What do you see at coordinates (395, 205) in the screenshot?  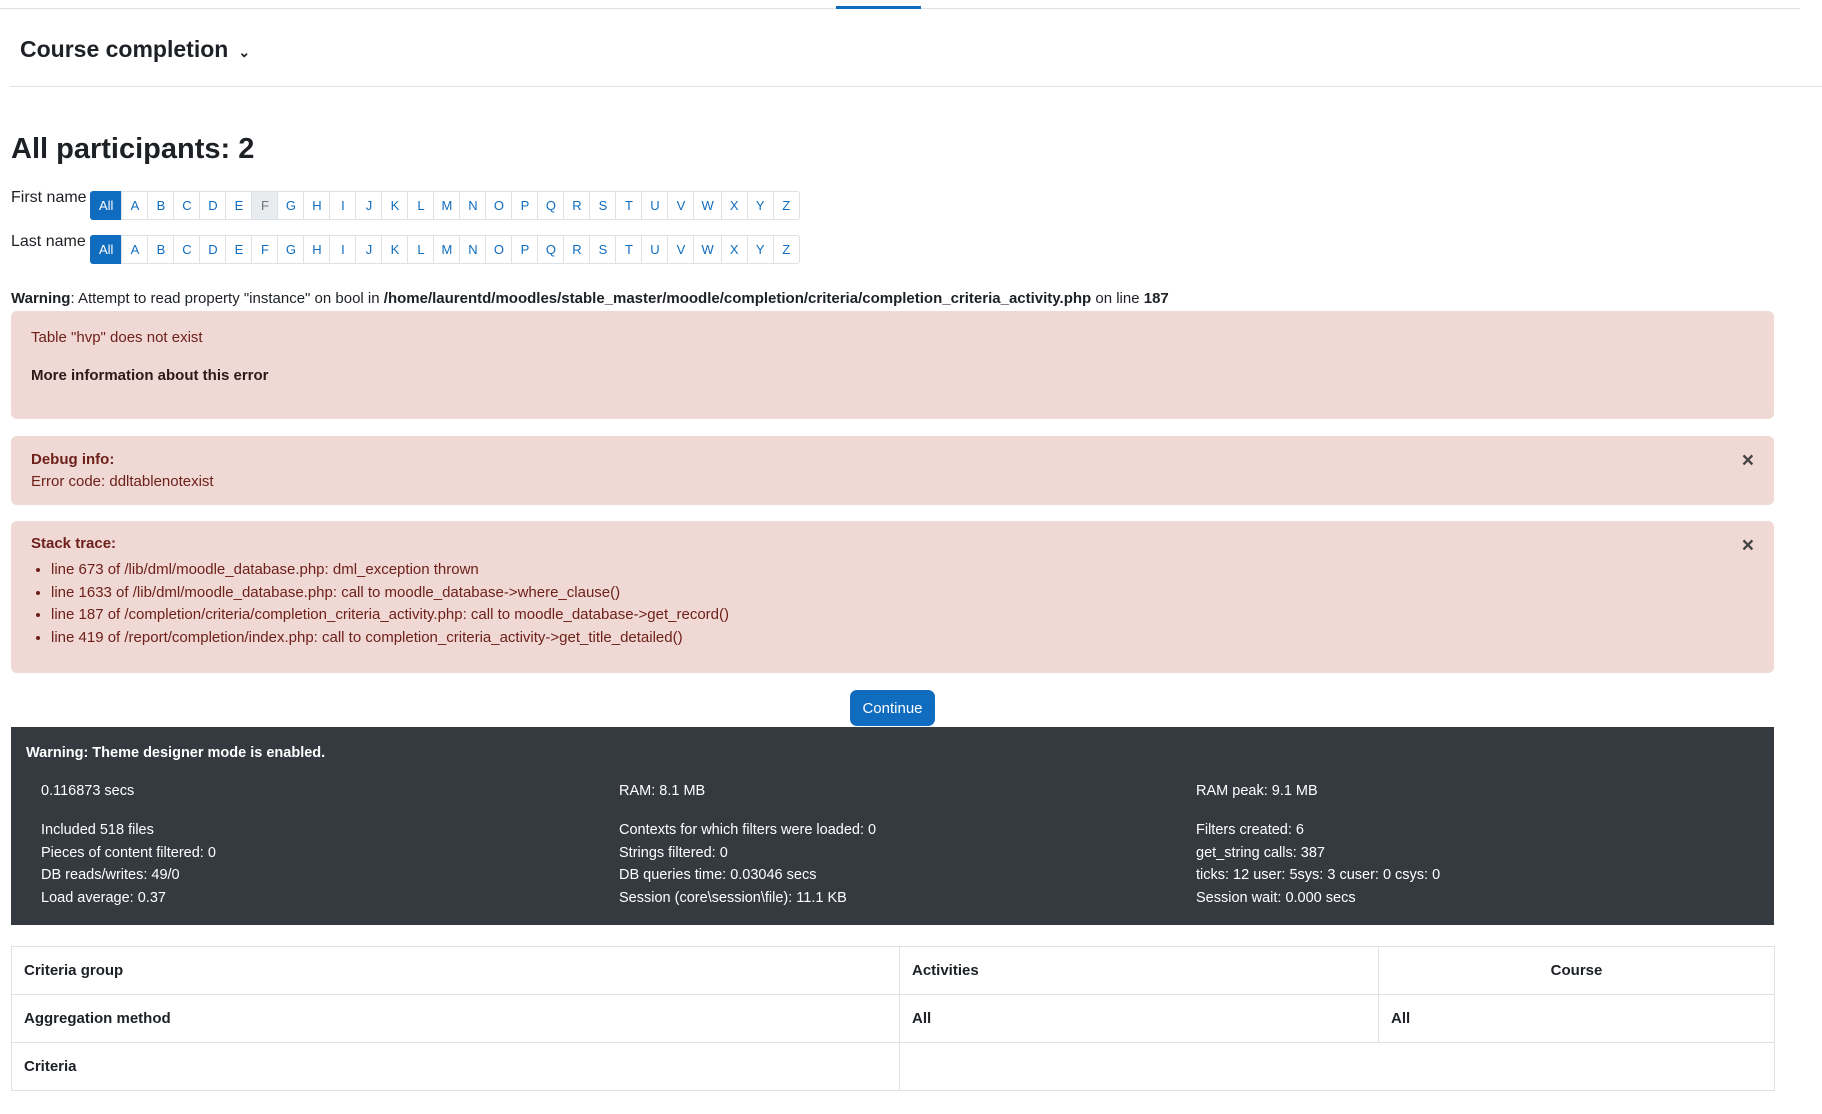 I see `first-name-letter-k: K` at bounding box center [395, 205].